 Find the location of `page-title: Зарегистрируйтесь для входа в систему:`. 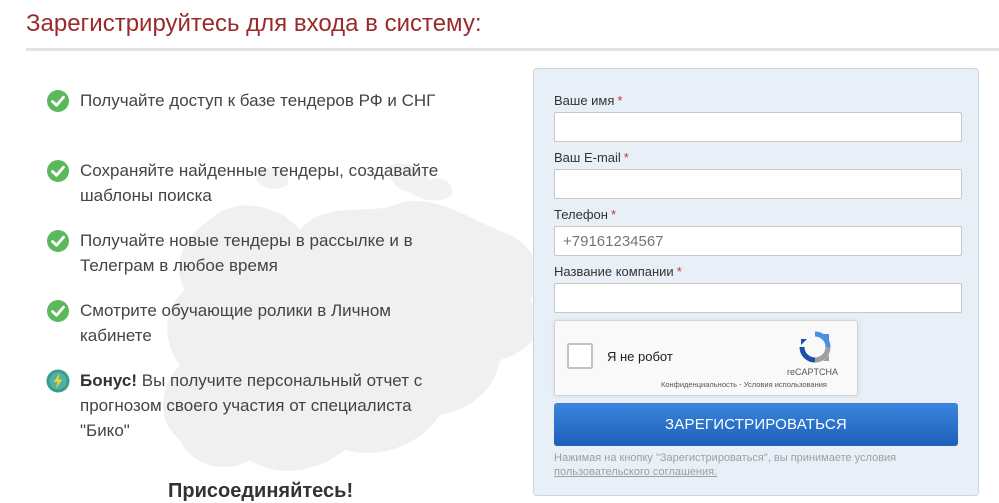

page-title: Зарегистрируйтесь для входа в систему: is located at coordinates (254, 23).